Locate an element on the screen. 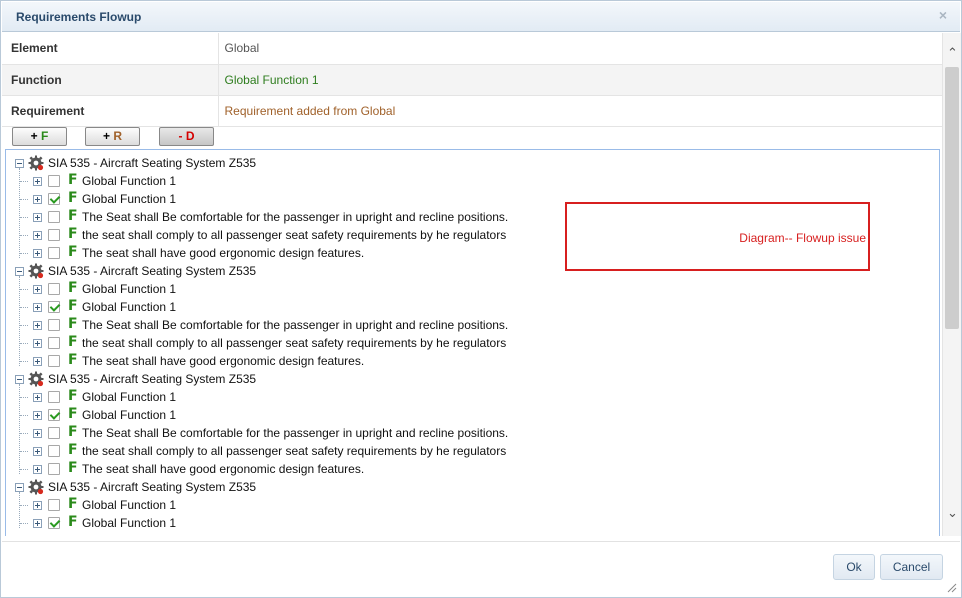 The height and width of the screenshot is (598, 962). property-label: Element is located at coordinates (110, 49).